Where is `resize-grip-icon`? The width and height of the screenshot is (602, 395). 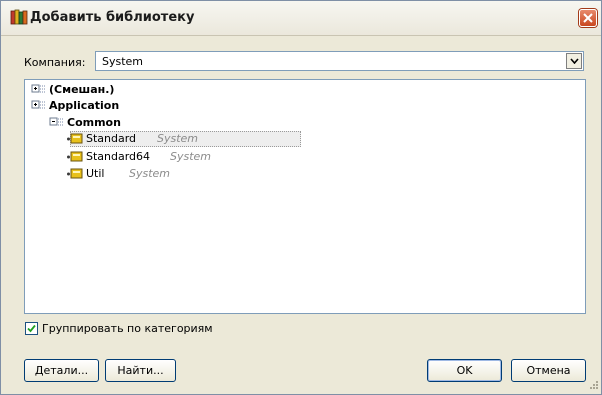
resize-grip-icon is located at coordinates (593, 386).